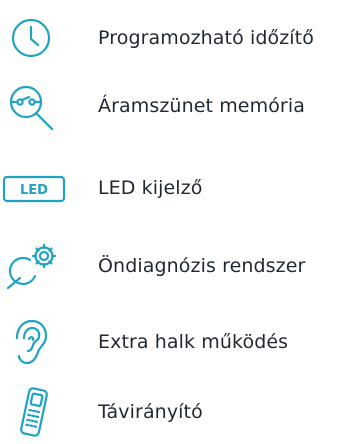 Image resolution: width=360 pixels, height=444 pixels. I want to click on clock-icon, so click(38, 38).